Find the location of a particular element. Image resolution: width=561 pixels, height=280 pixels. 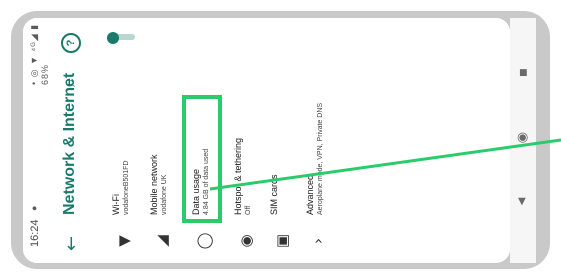

help-icon: ? is located at coordinates (71, 43).